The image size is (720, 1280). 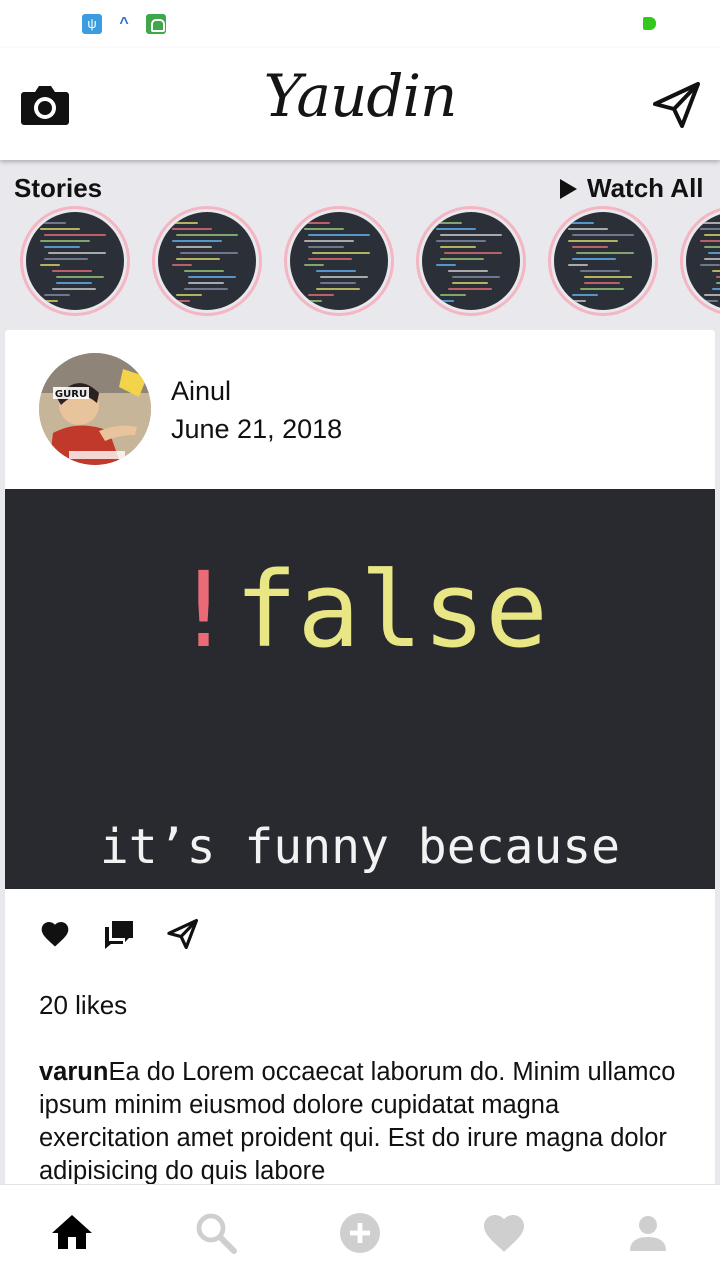 I want to click on caption-username: varun, so click(x=73, y=1072).